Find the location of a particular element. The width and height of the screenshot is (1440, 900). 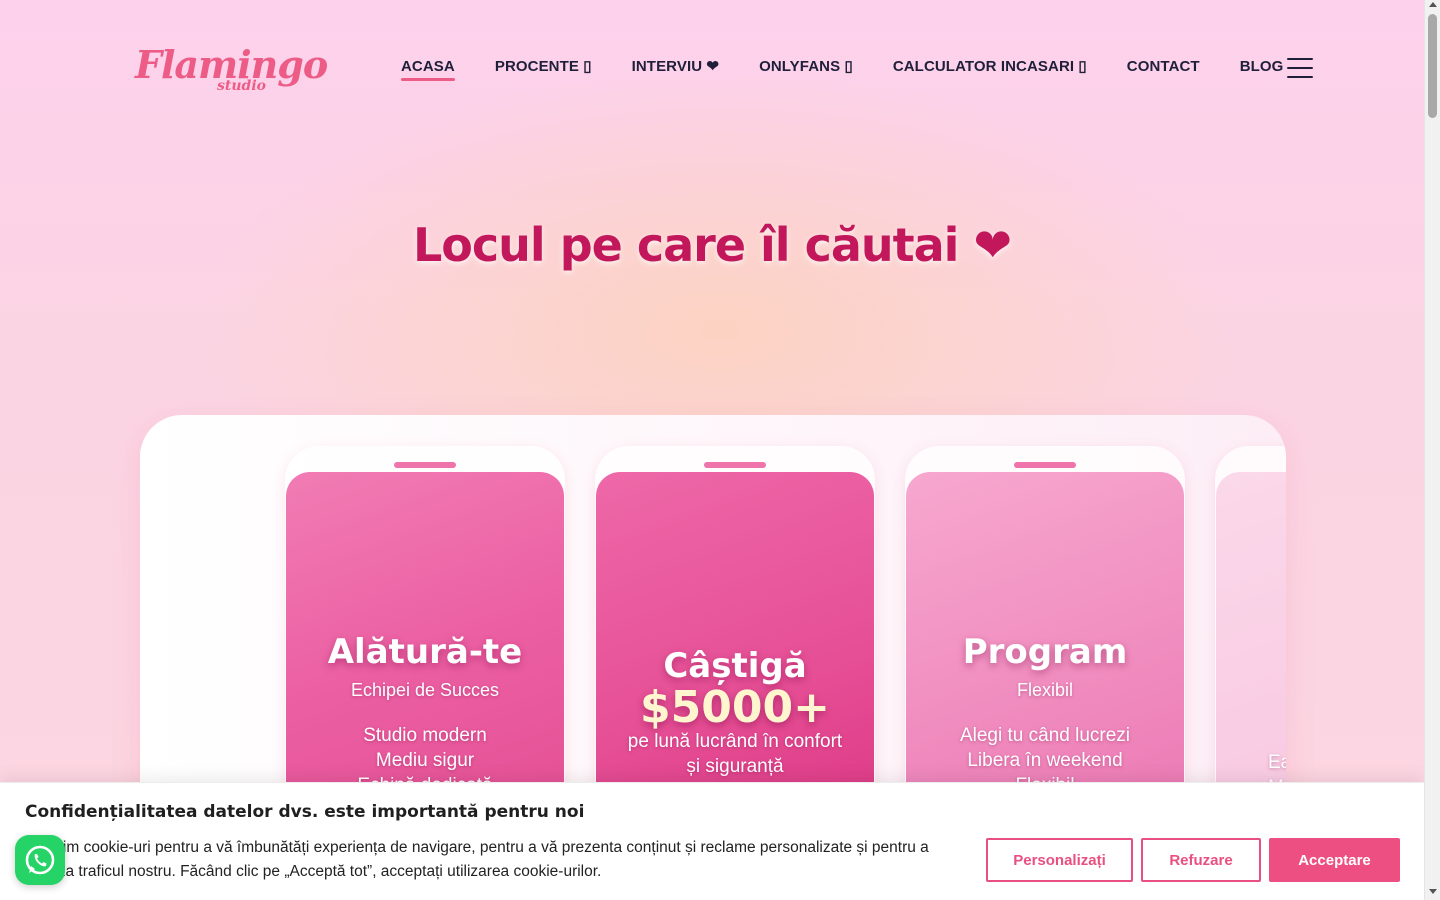

whatsapp-button is located at coordinates (40, 860).